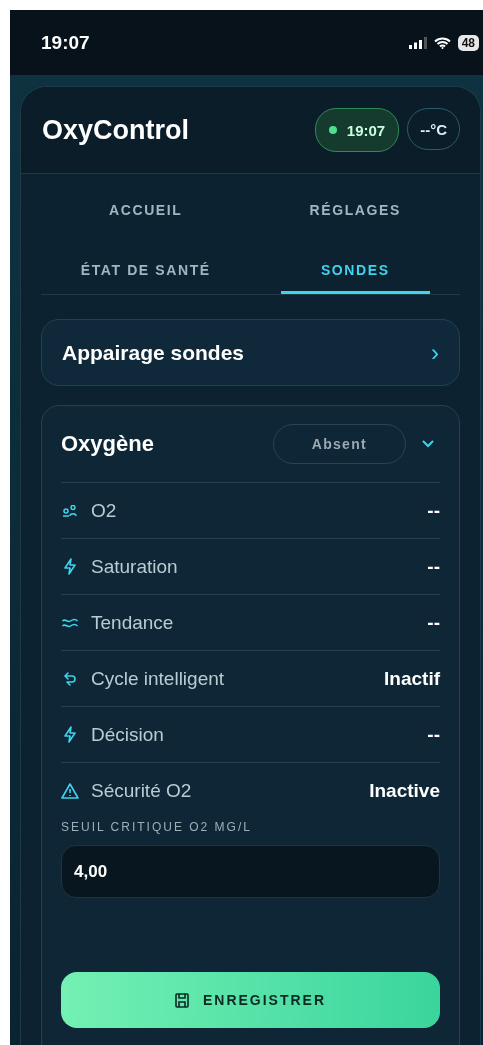 Image resolution: width=483 pixels, height=1045 pixels. I want to click on wave-icon, so click(70, 622).